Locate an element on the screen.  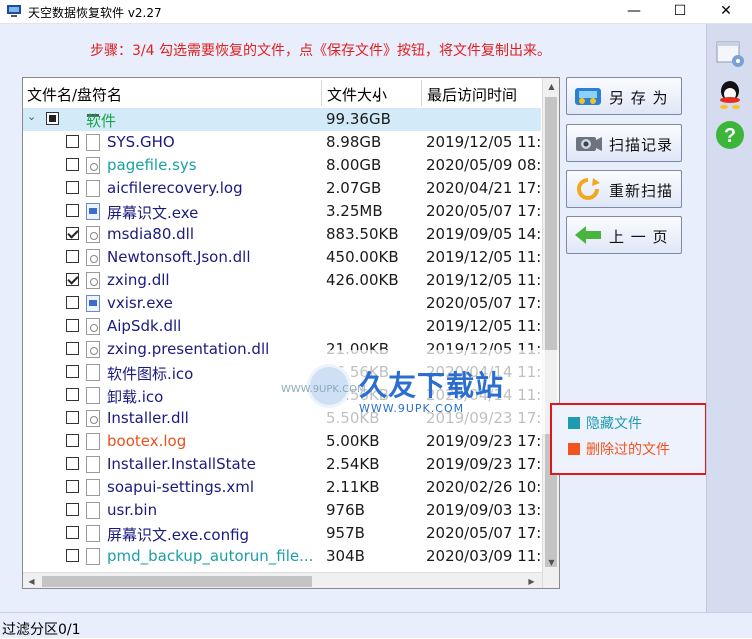
legend-box: 隐藏文件 删除过的文件 is located at coordinates (628, 439).